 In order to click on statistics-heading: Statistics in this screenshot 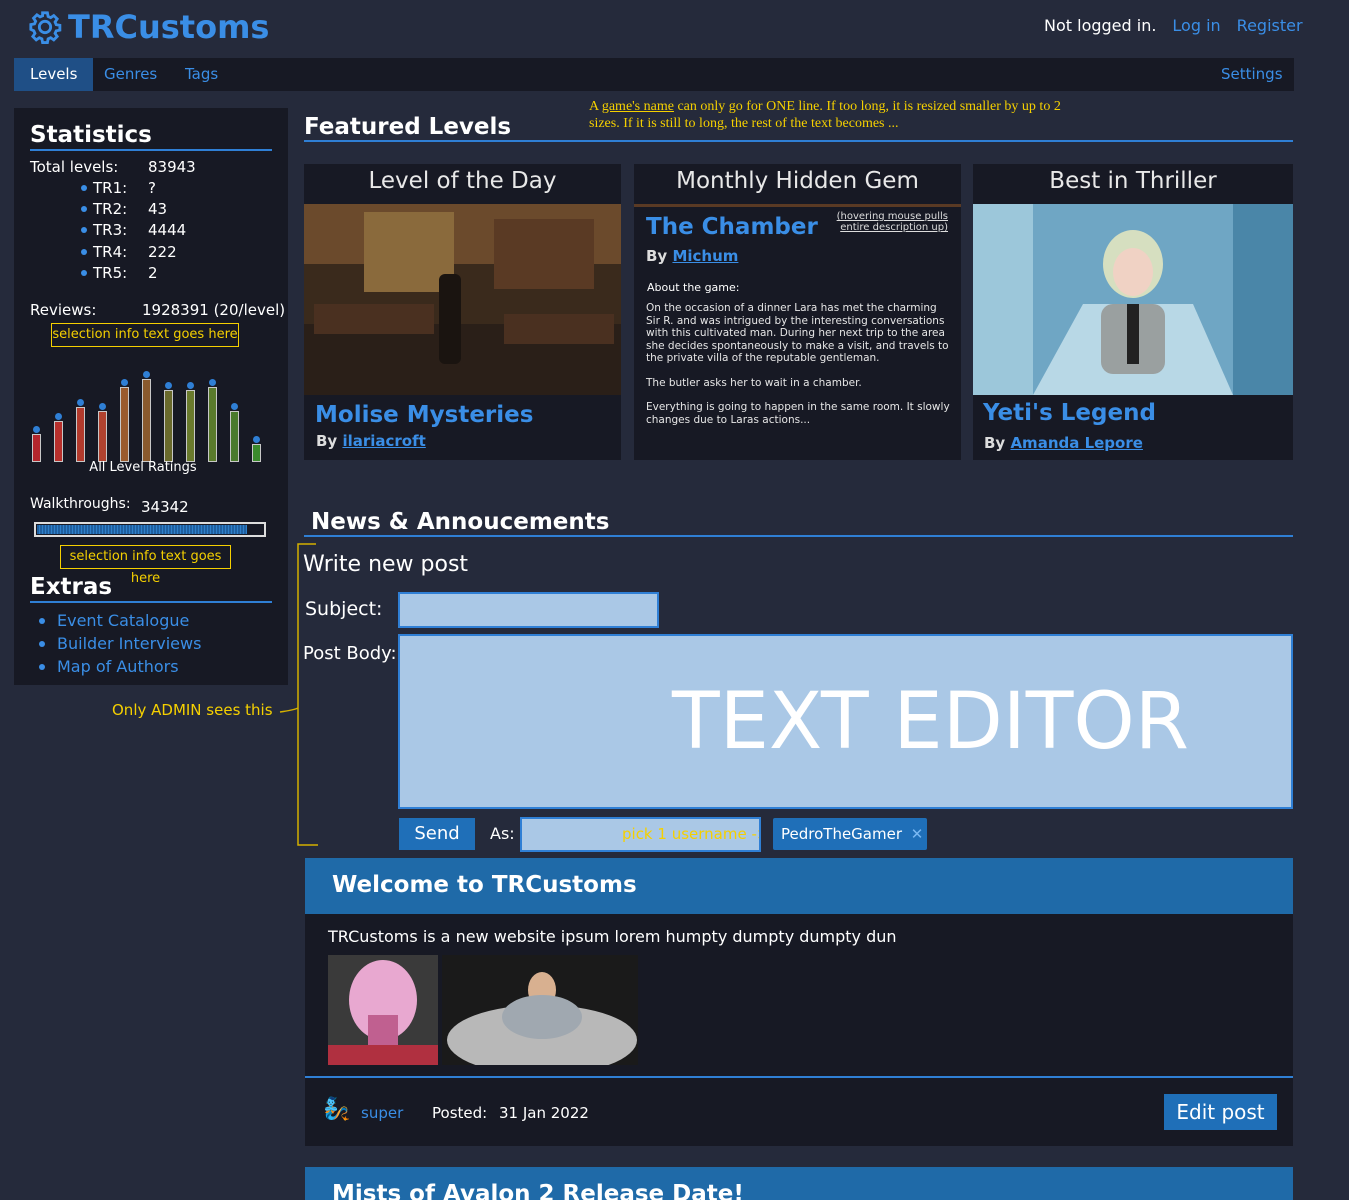, I will do `click(151, 136)`.